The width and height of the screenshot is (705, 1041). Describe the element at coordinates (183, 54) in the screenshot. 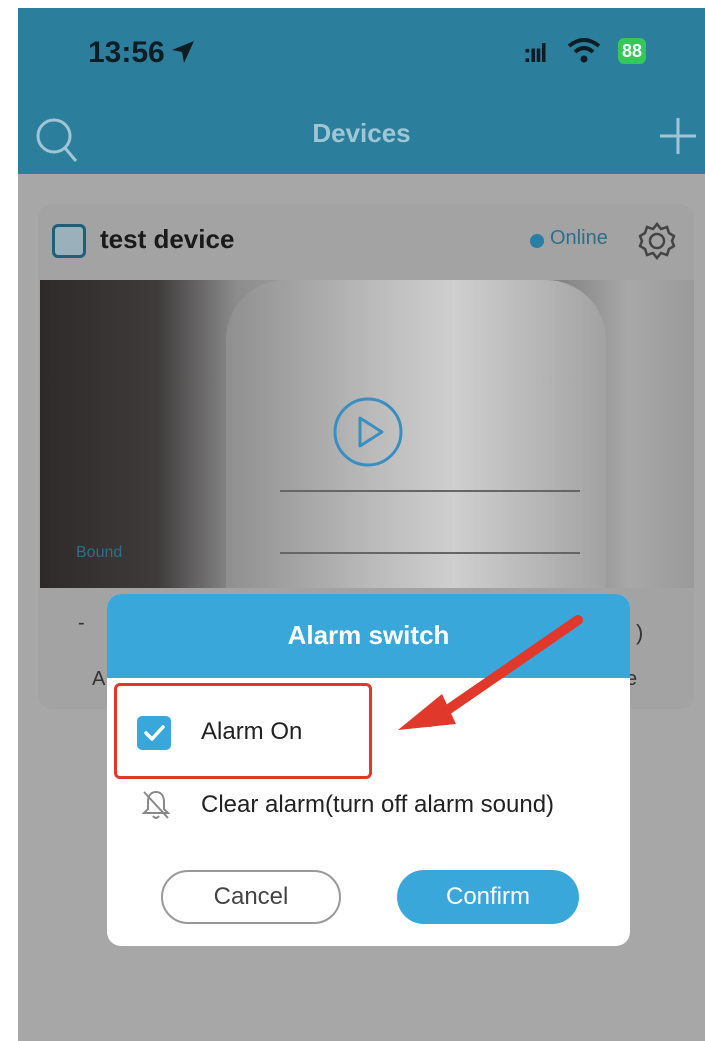

I see `location-arrow-icon` at that location.